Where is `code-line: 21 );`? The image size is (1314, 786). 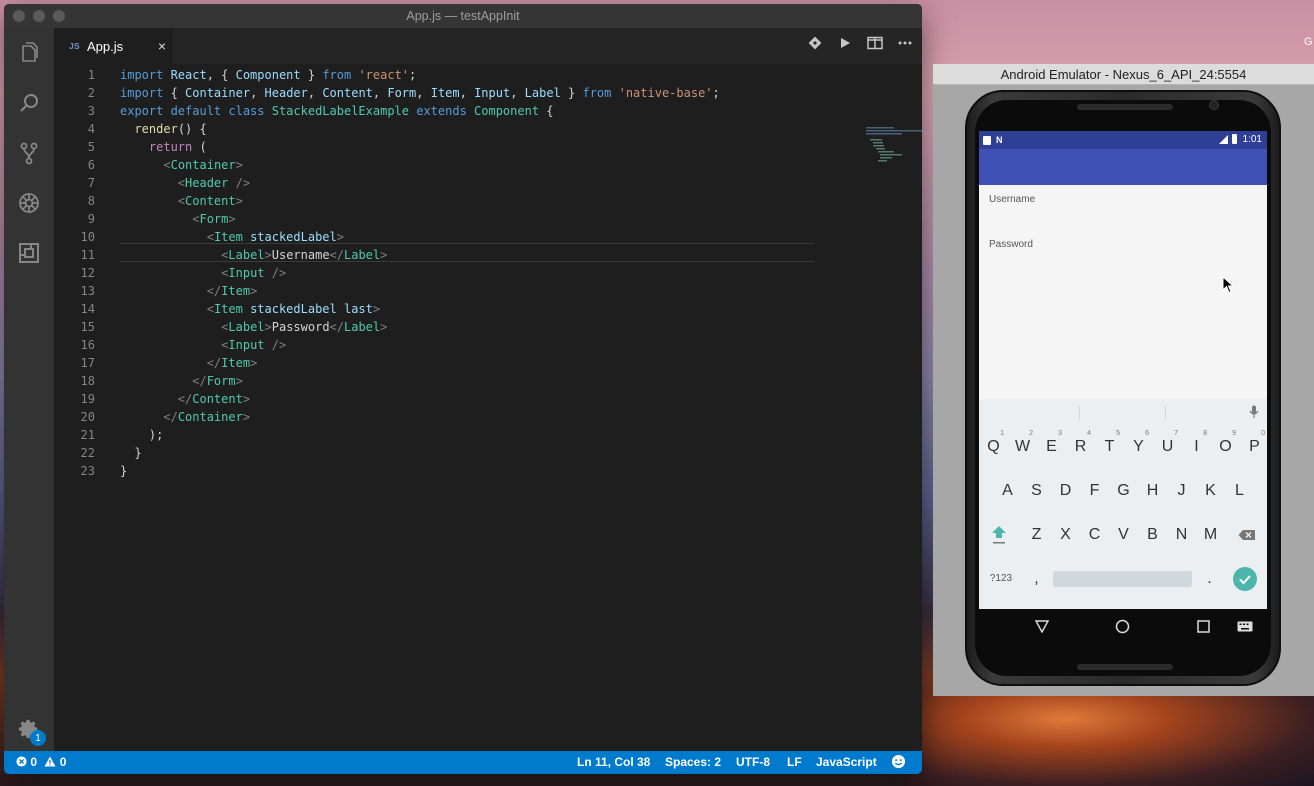
code-line: 21 ); is located at coordinates (434, 435).